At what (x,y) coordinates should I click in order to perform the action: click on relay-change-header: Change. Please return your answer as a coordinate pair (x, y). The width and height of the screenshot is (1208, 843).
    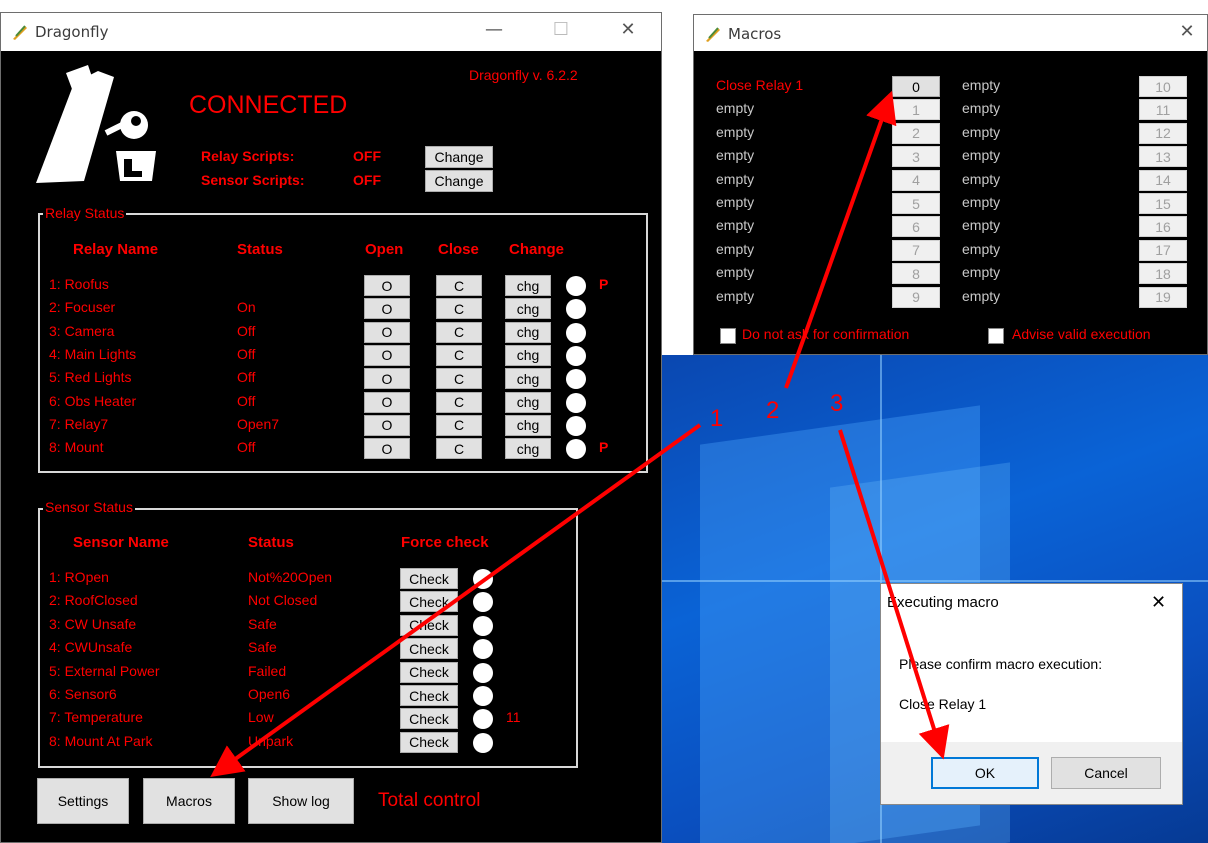
    Looking at the image, I should click on (537, 249).